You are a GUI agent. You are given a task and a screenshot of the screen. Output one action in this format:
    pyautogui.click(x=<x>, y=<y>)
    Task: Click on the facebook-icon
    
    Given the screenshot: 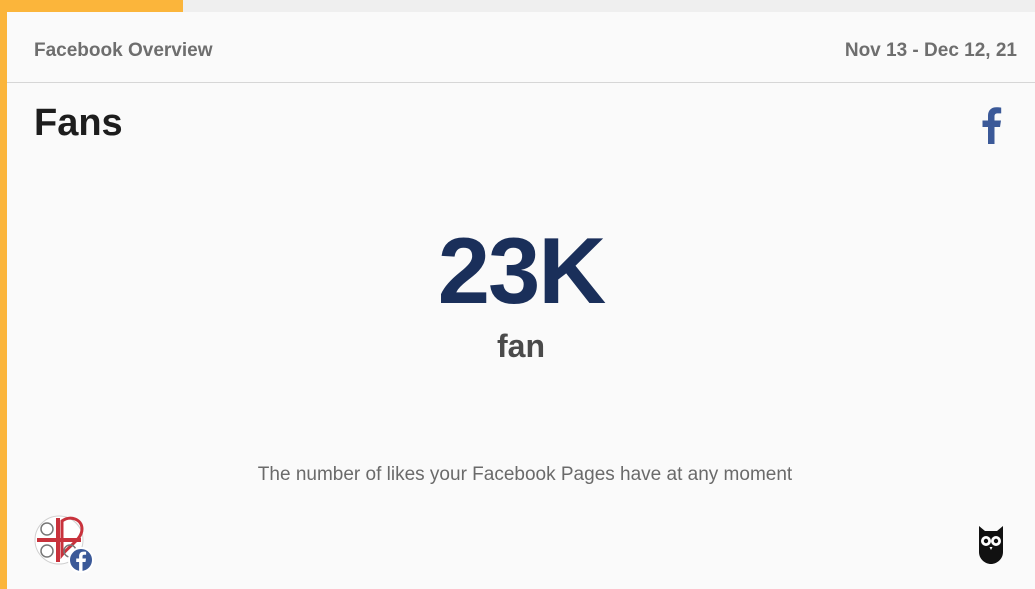 What is the action you would take?
    pyautogui.click(x=992, y=125)
    